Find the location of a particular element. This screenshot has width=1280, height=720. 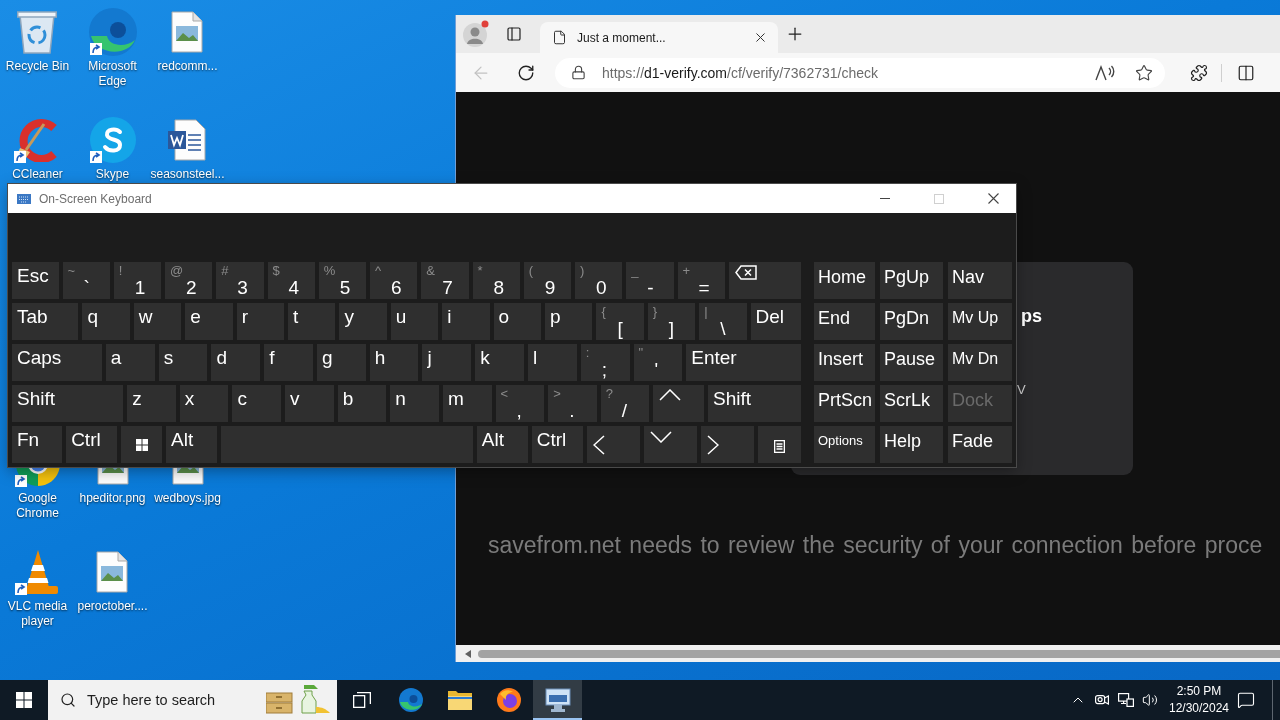

volume-icon is located at coordinates (1150, 700).